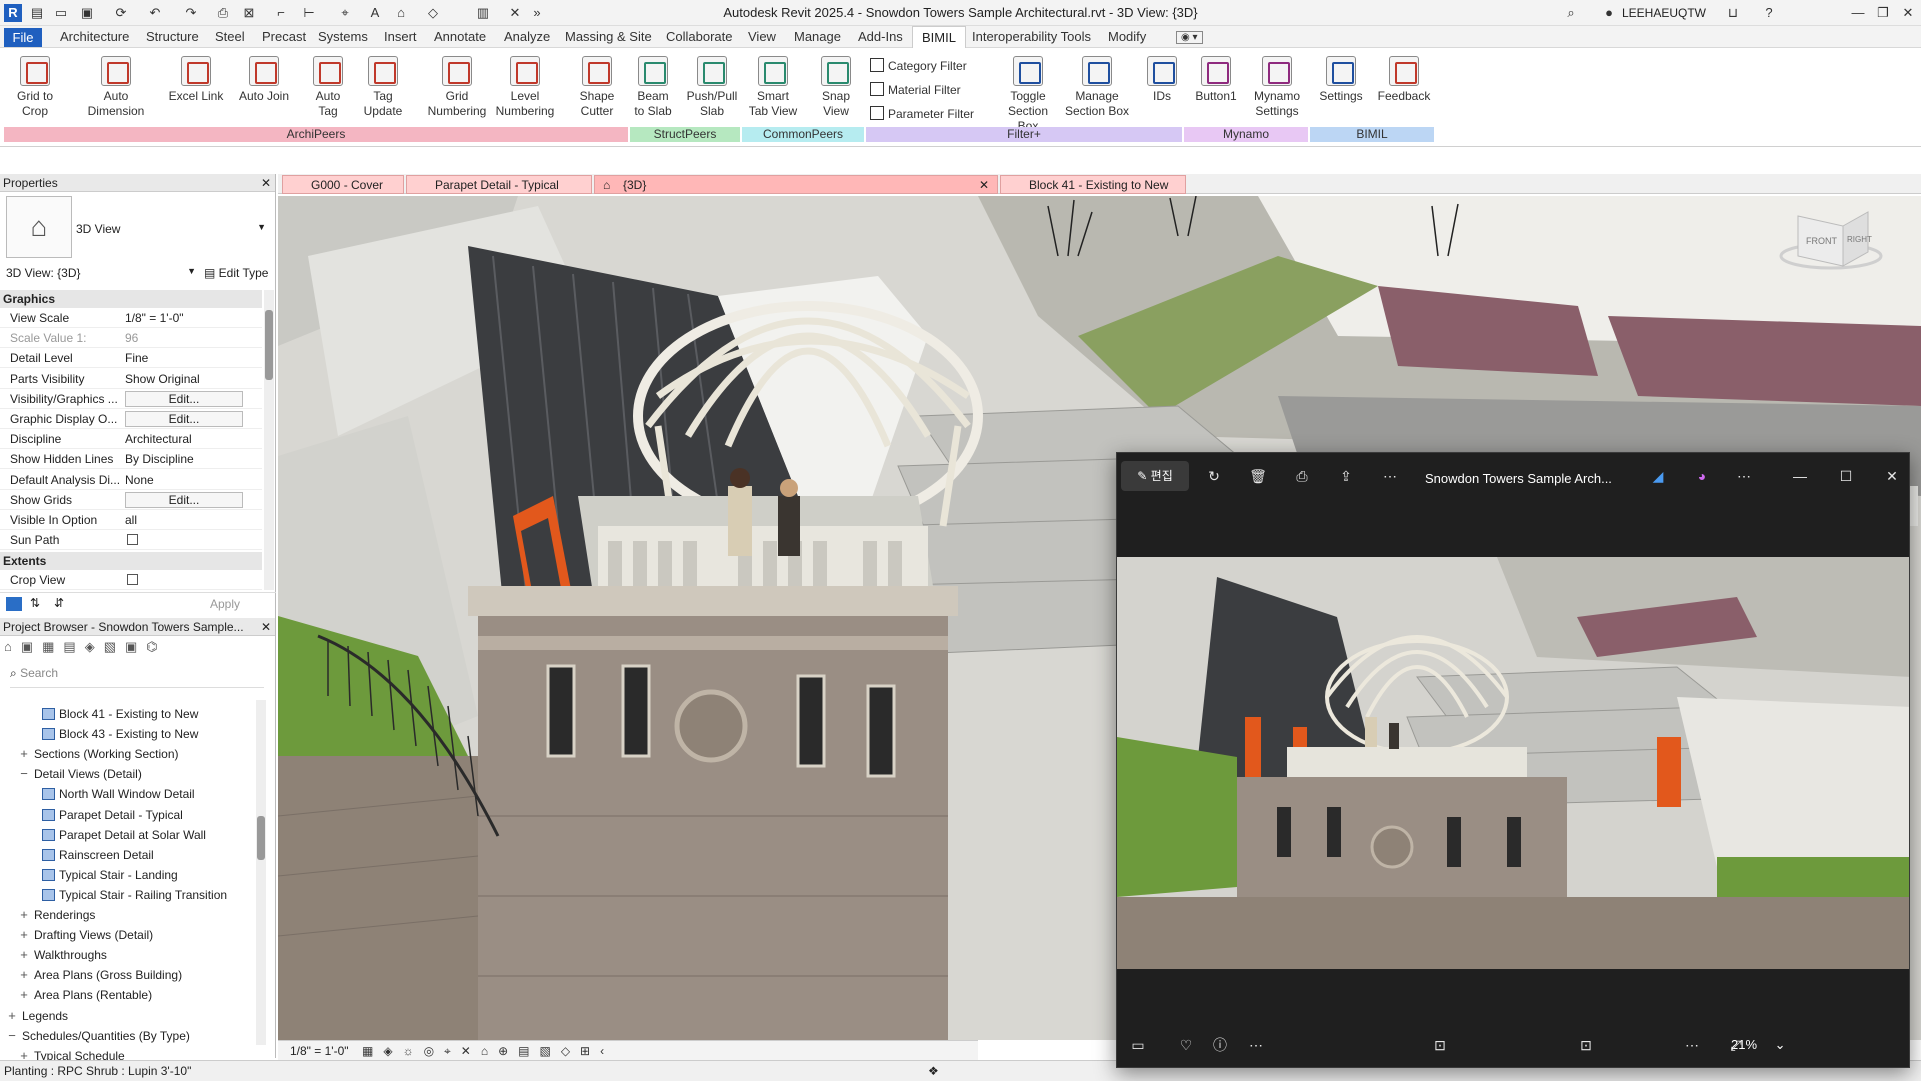 The width and height of the screenshot is (1921, 1081). I want to click on snap-view-button: Snap View, so click(836, 87).